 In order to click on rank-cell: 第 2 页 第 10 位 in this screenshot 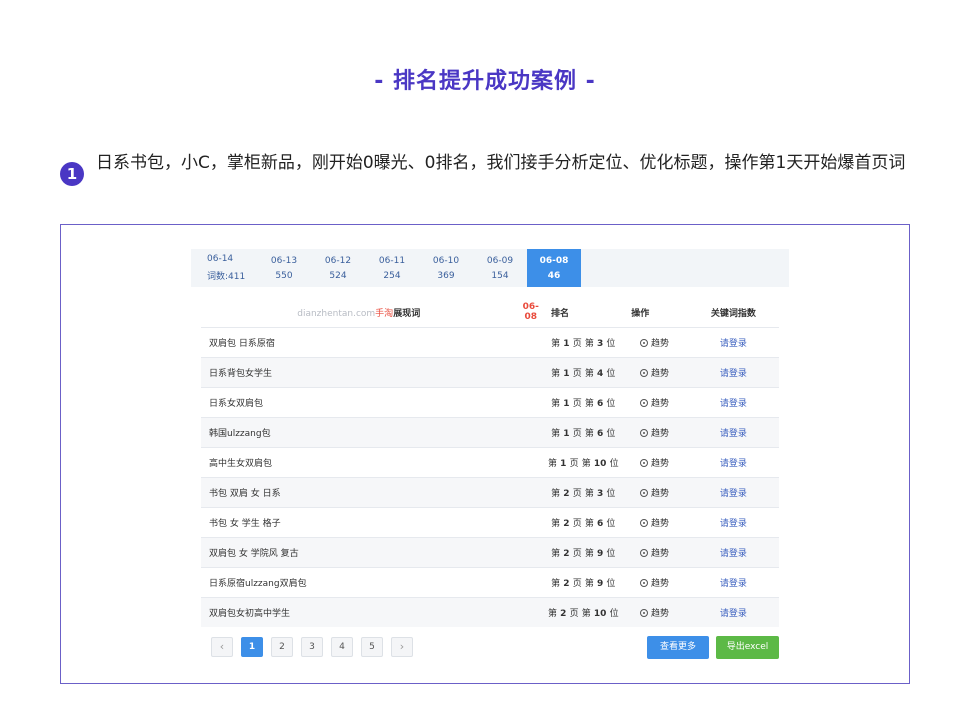, I will do `click(583, 612)`.